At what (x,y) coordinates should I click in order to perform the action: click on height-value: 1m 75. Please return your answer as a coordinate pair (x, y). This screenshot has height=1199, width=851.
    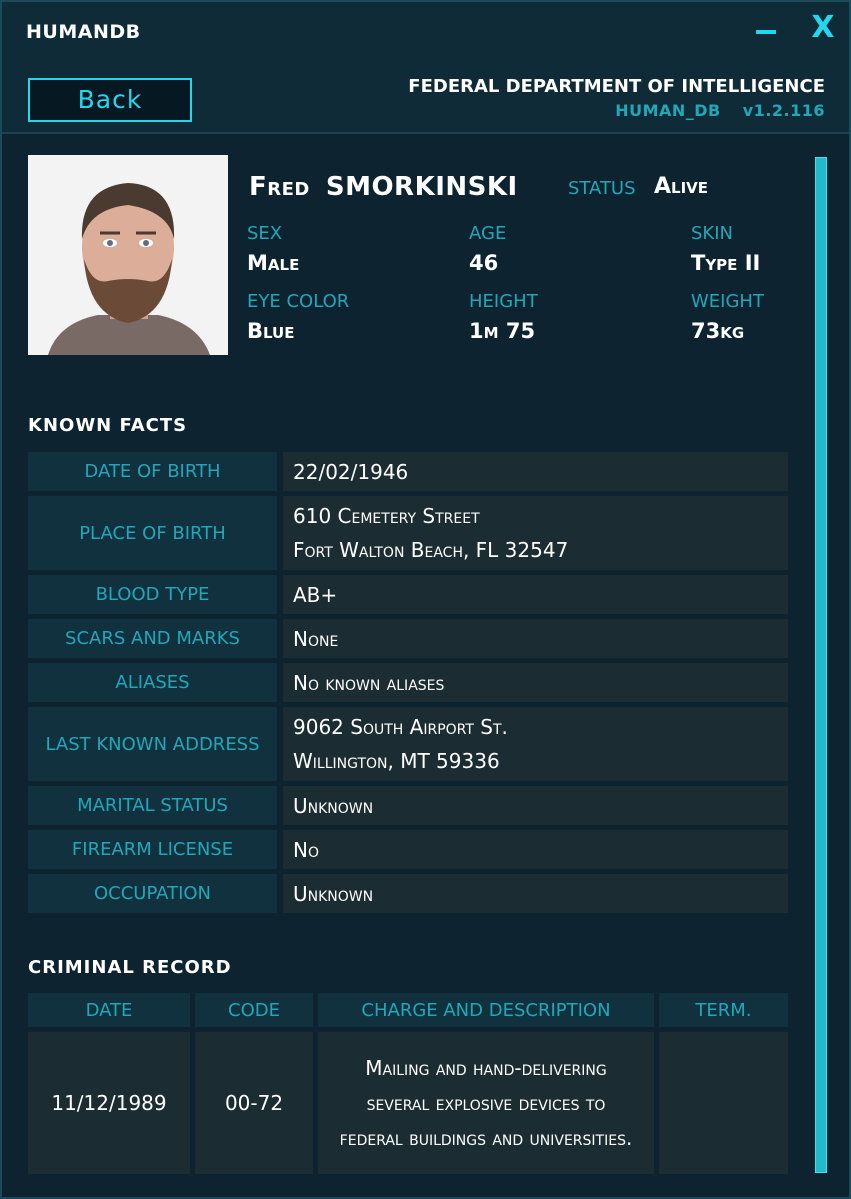
    Looking at the image, I should click on (502, 331).